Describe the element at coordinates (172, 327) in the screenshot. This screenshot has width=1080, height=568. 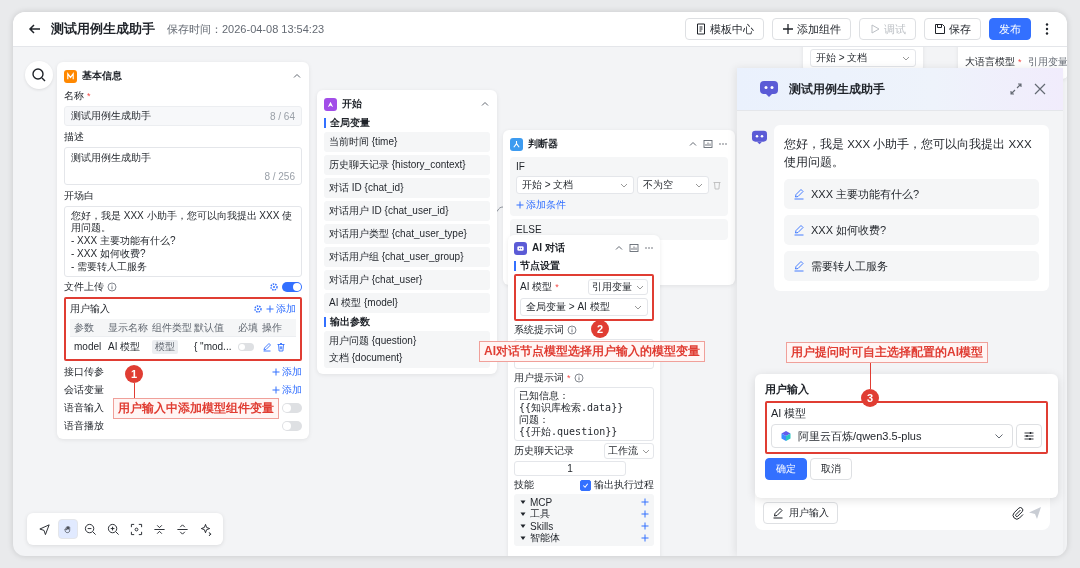
I see `column-header: 组件类型` at that location.